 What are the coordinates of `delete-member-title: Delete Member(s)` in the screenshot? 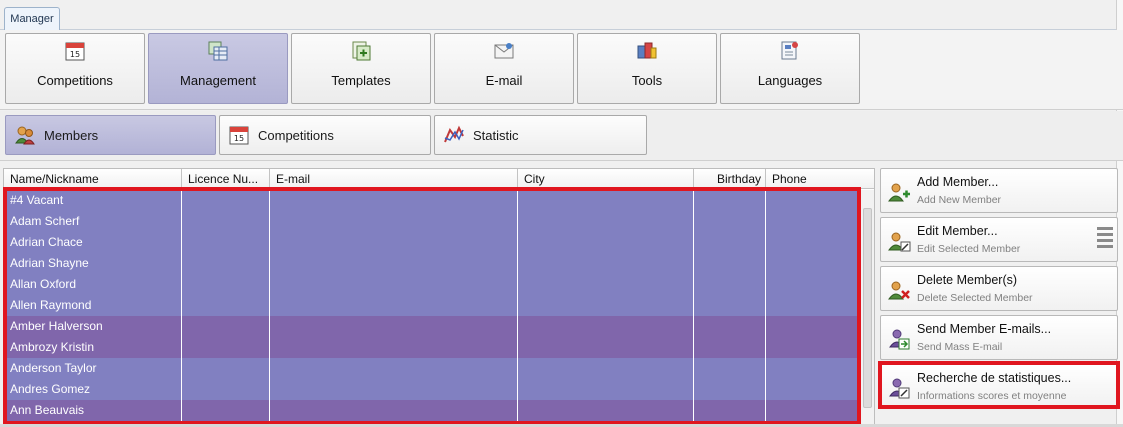 It's located at (967, 280).